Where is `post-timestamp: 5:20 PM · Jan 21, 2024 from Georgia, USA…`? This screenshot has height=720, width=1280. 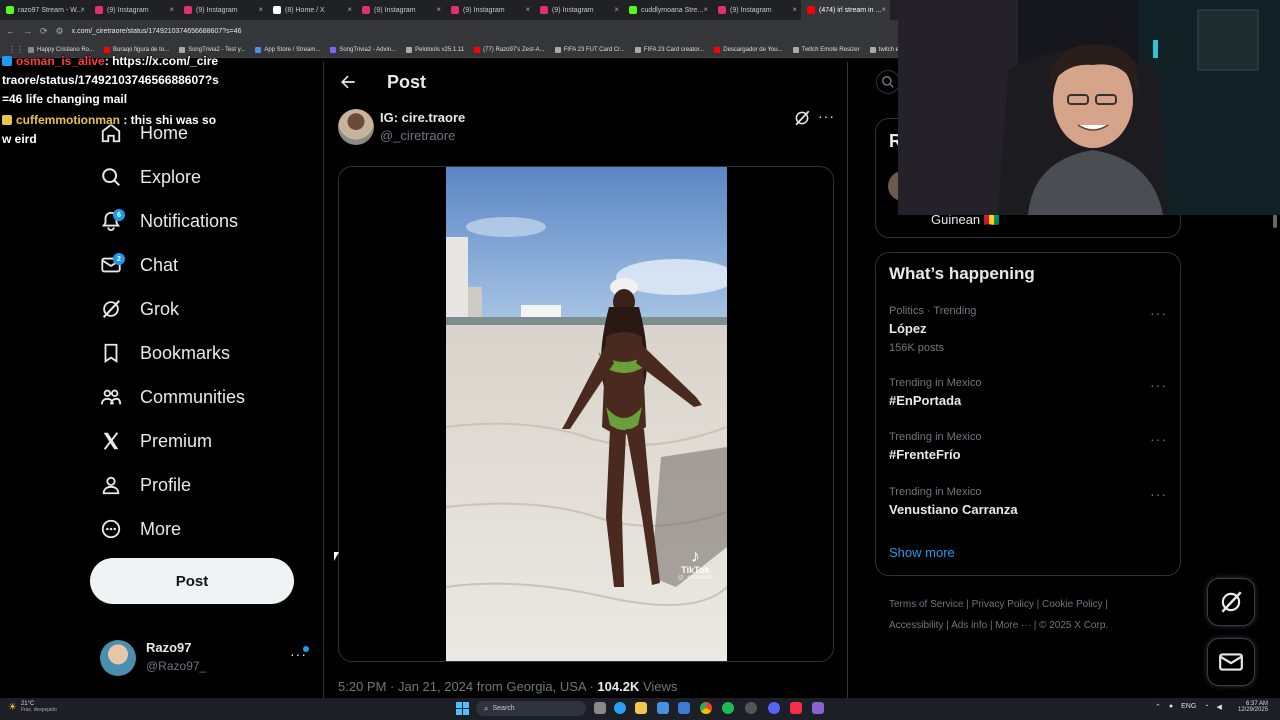
post-timestamp: 5:20 PM · Jan 21, 2024 from Georgia, USA… is located at coordinates (467, 686).